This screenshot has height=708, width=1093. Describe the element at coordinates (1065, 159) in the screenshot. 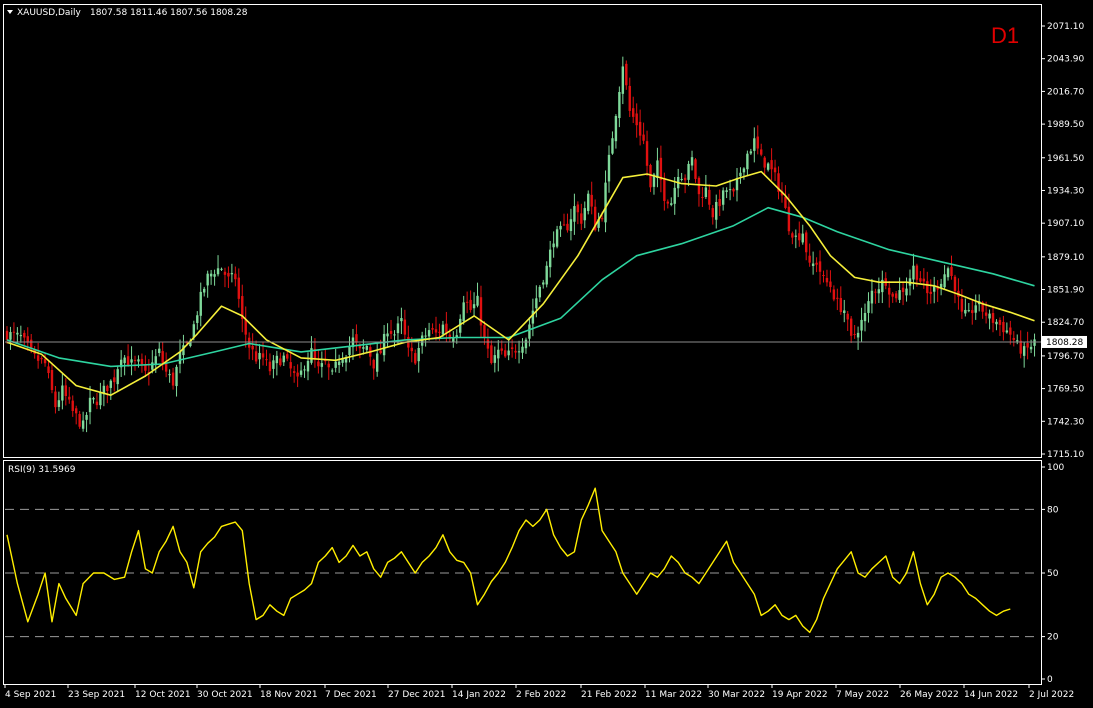

I see `price-tick-label: 1961.50` at that location.